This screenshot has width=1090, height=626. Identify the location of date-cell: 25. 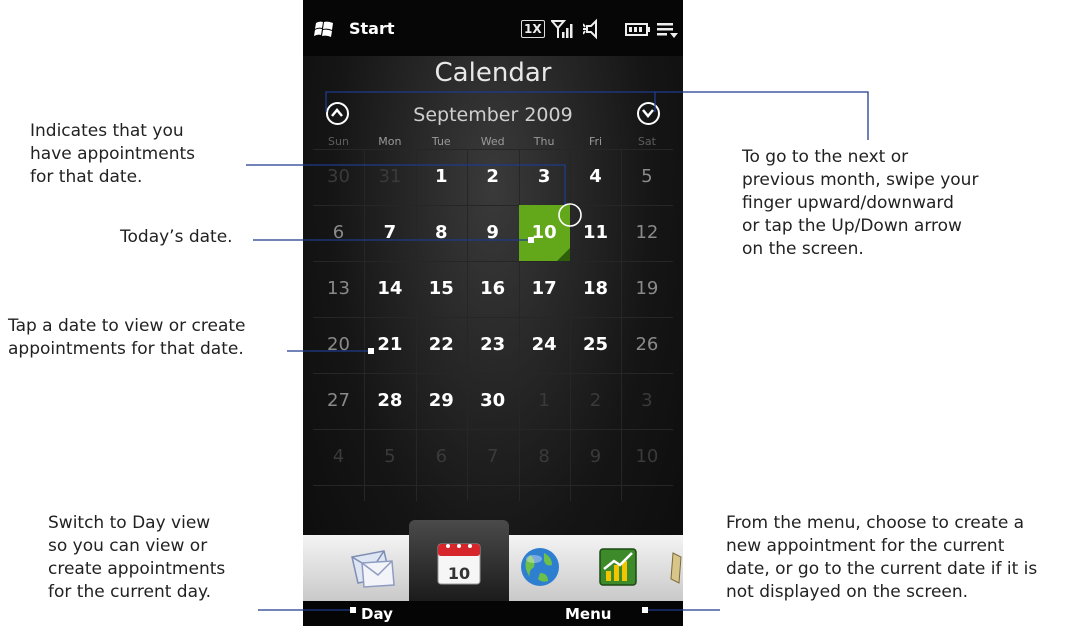
(595, 345).